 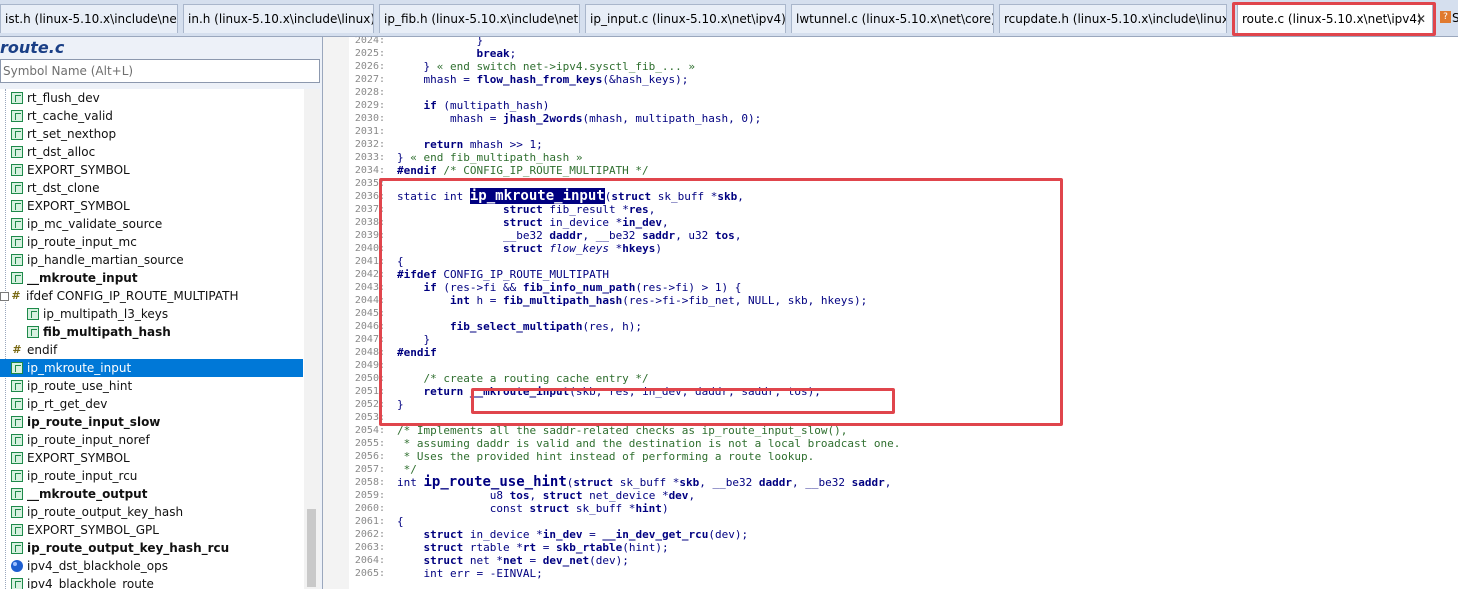 What do you see at coordinates (369, 573) in the screenshot?
I see `line-number: 2065:` at bounding box center [369, 573].